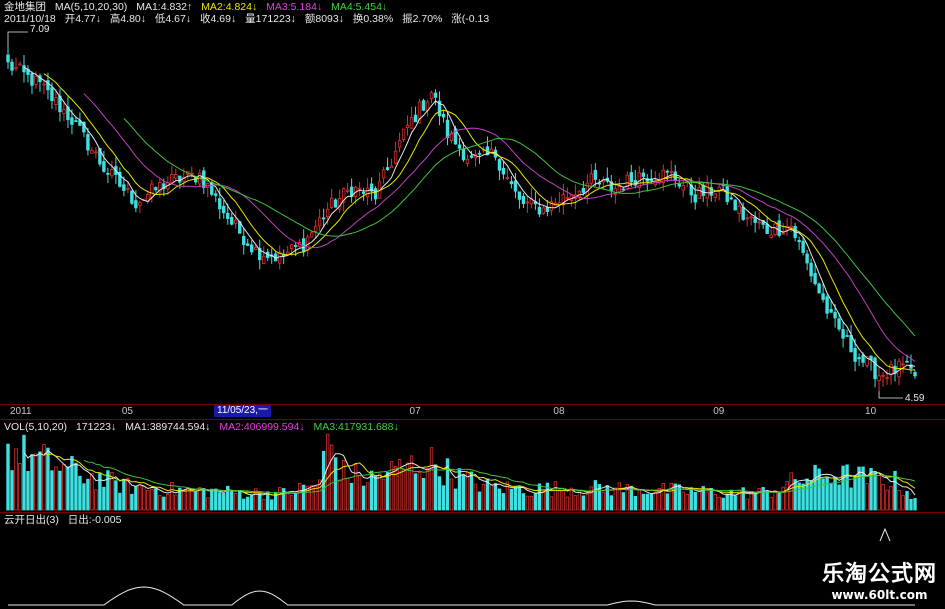 This screenshot has width=945, height=609. What do you see at coordinates (470, 19) in the screenshot?
I see `bar-change: 涨(-0.13` at bounding box center [470, 19].